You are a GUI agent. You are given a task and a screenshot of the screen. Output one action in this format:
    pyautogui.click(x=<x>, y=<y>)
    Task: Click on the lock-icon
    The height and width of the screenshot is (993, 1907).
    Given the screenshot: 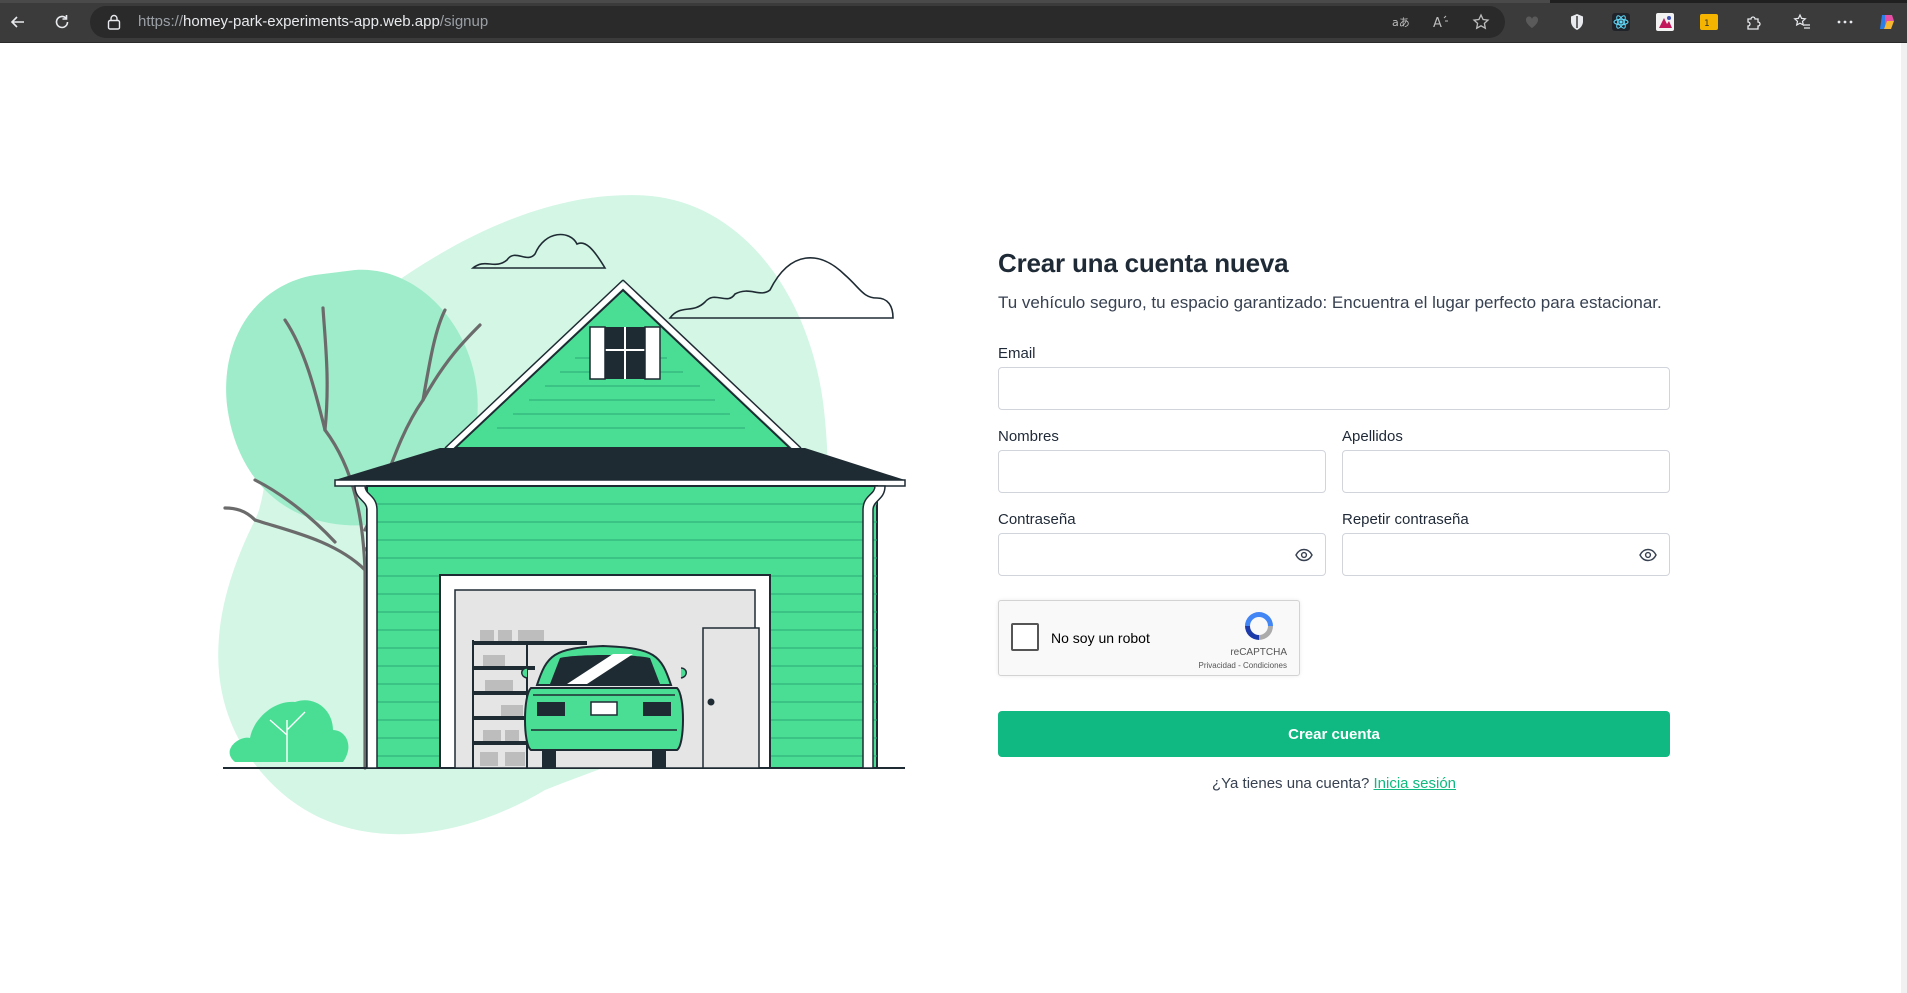 What is the action you would take?
    pyautogui.click(x=114, y=24)
    